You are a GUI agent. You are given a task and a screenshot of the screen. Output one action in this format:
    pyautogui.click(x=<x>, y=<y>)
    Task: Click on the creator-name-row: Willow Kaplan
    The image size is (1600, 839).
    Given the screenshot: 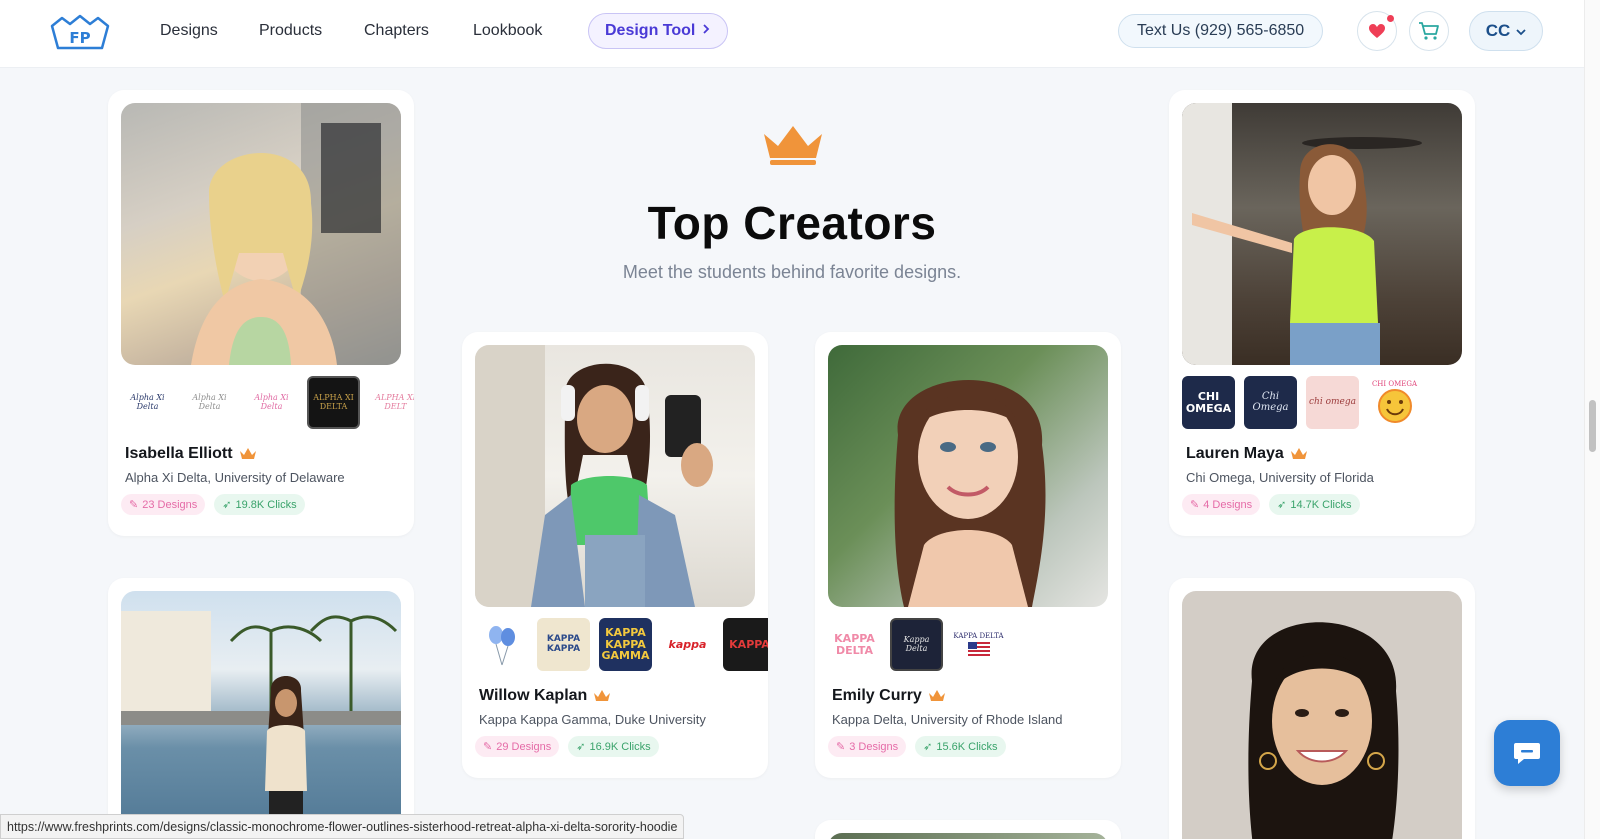 What is the action you would take?
    pyautogui.click(x=545, y=696)
    